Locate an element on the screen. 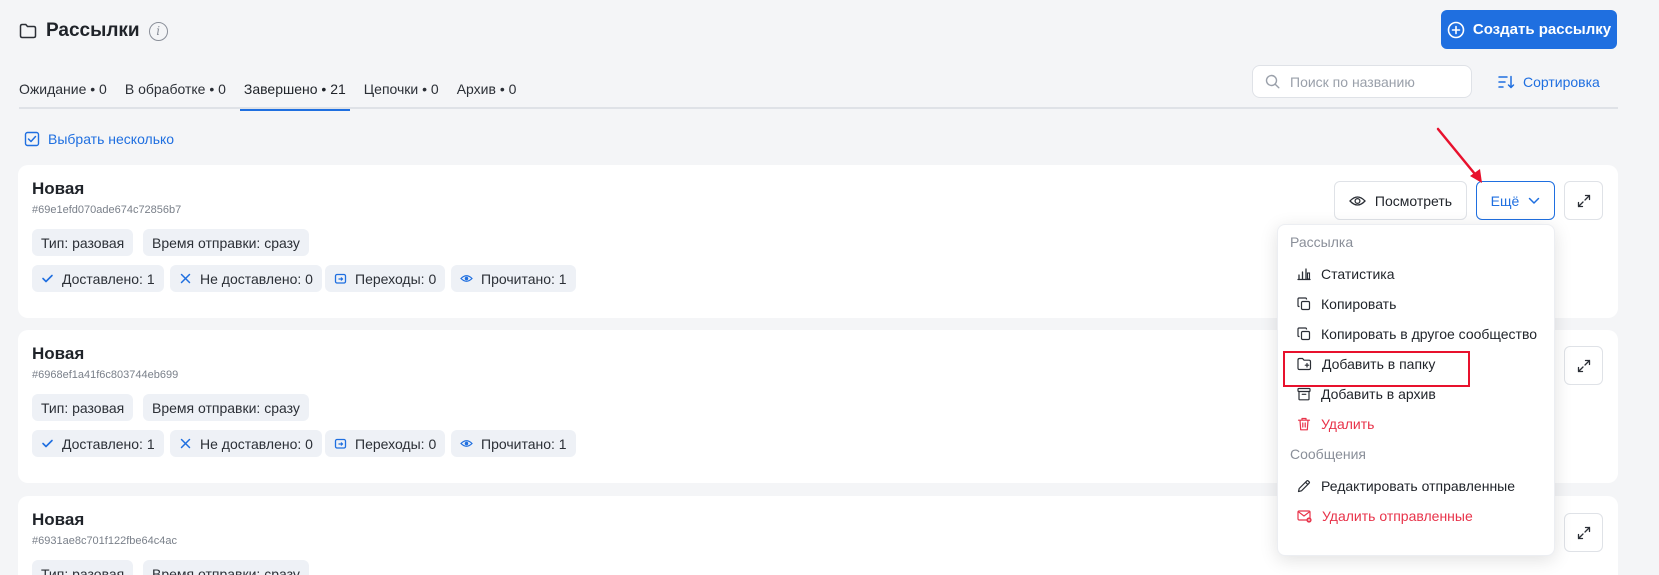  search-input is located at coordinates (1375, 81).